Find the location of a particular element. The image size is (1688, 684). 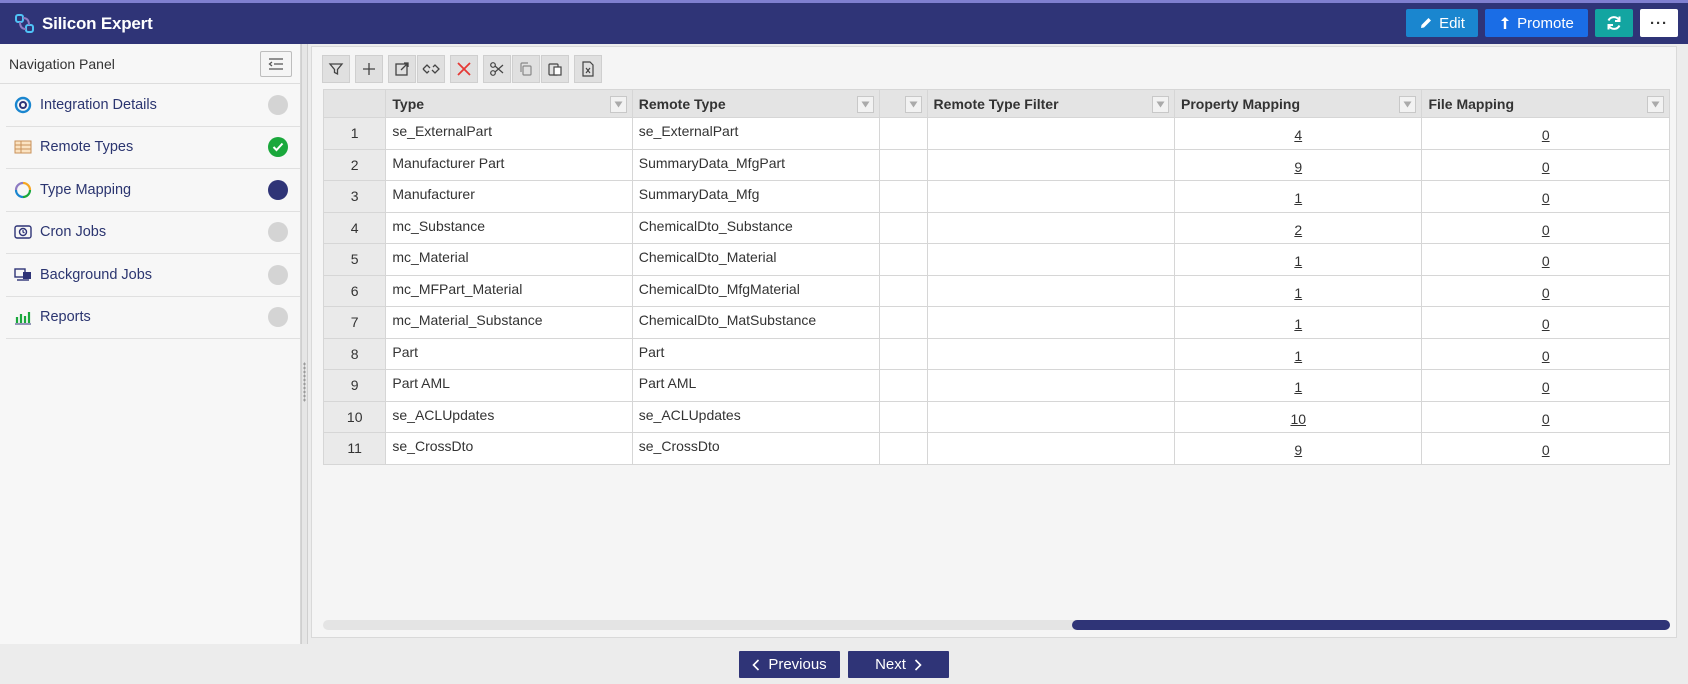

column-header-file-mapping: File Mapping is located at coordinates (1545, 103).